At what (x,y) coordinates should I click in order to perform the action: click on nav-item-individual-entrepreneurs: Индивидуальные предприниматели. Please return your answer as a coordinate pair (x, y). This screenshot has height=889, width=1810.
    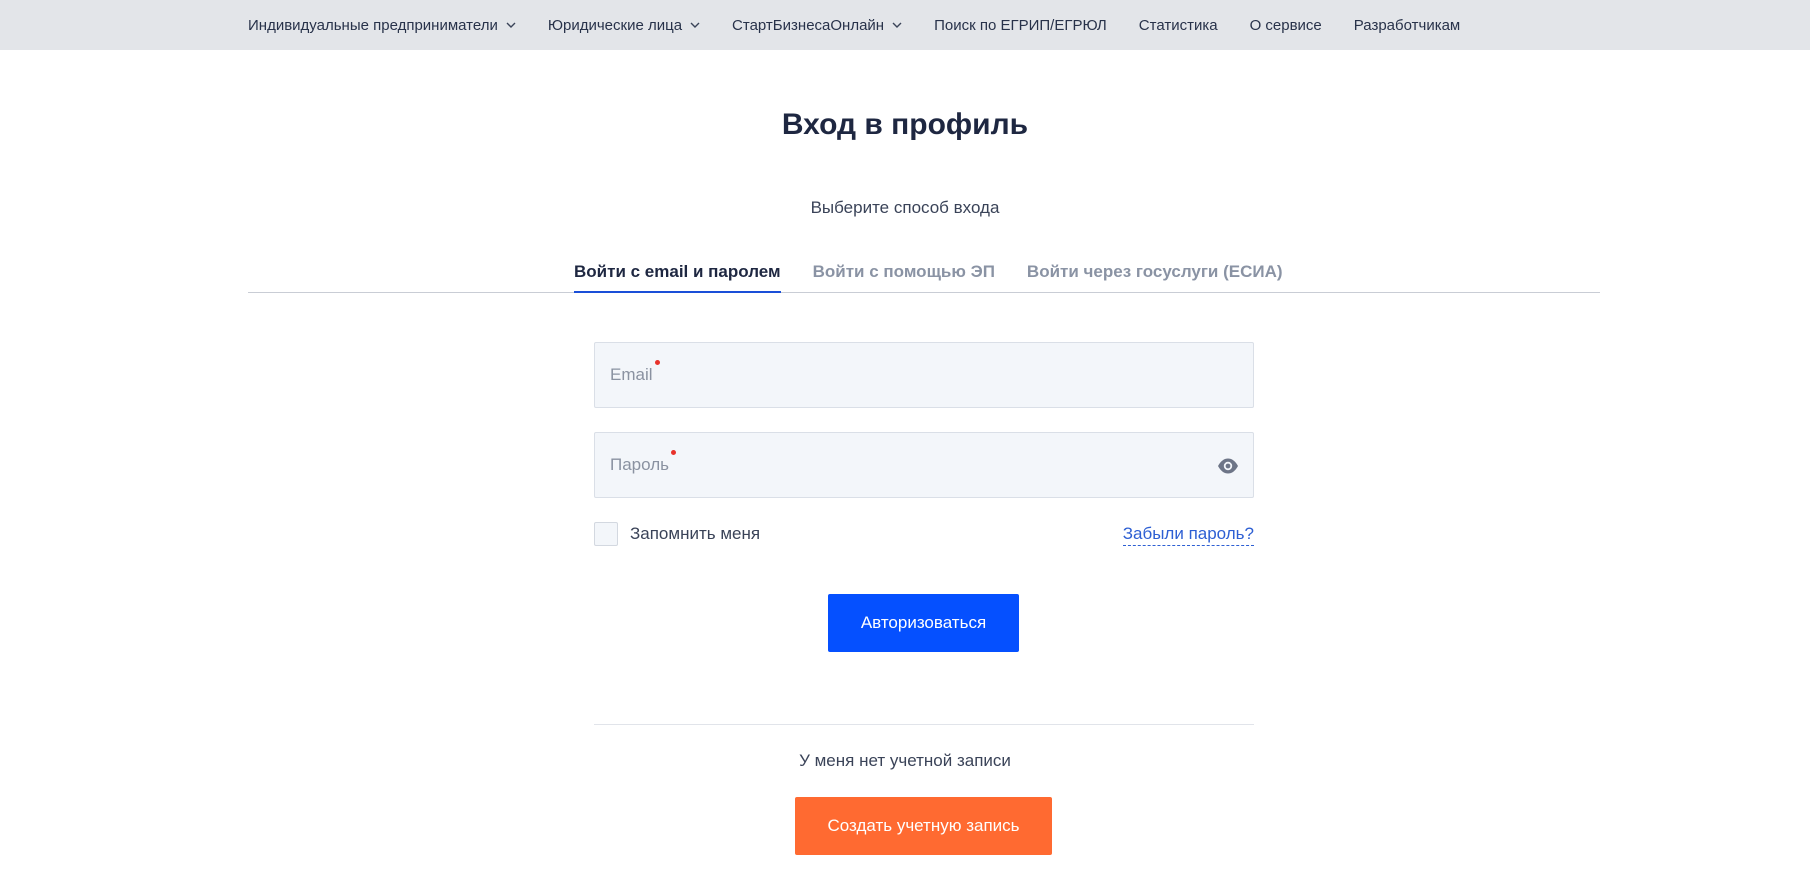
    Looking at the image, I should click on (382, 25).